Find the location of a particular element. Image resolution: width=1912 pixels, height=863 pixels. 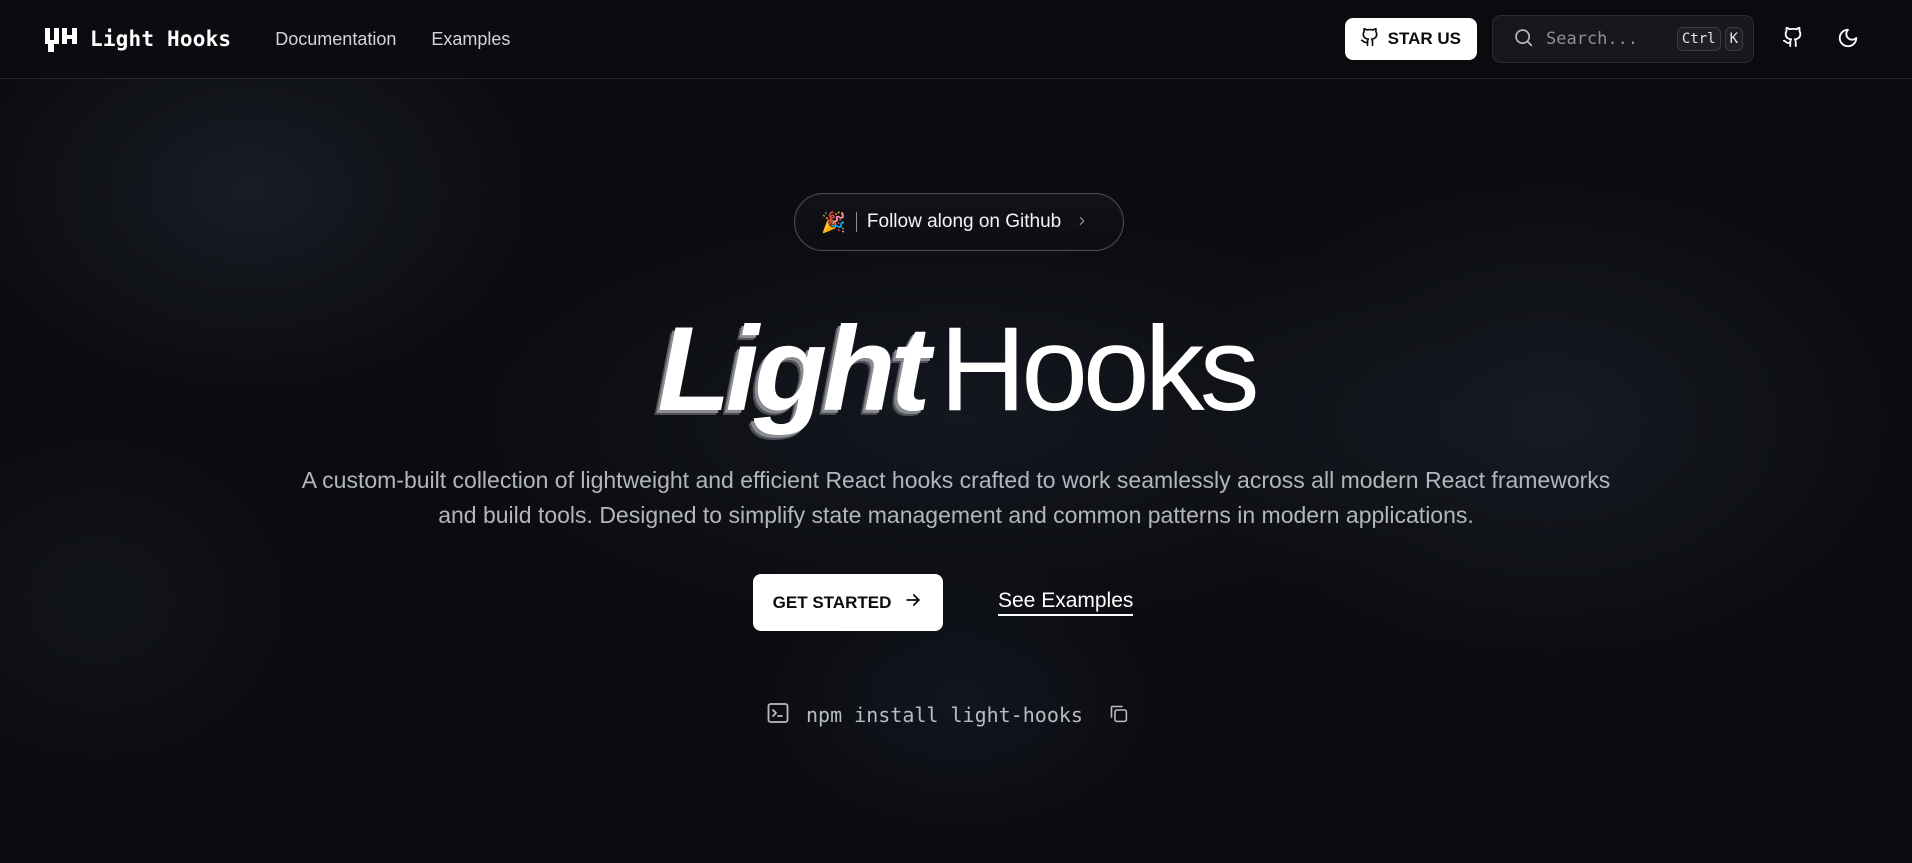

star-us-button: STAR US is located at coordinates (1410, 39).